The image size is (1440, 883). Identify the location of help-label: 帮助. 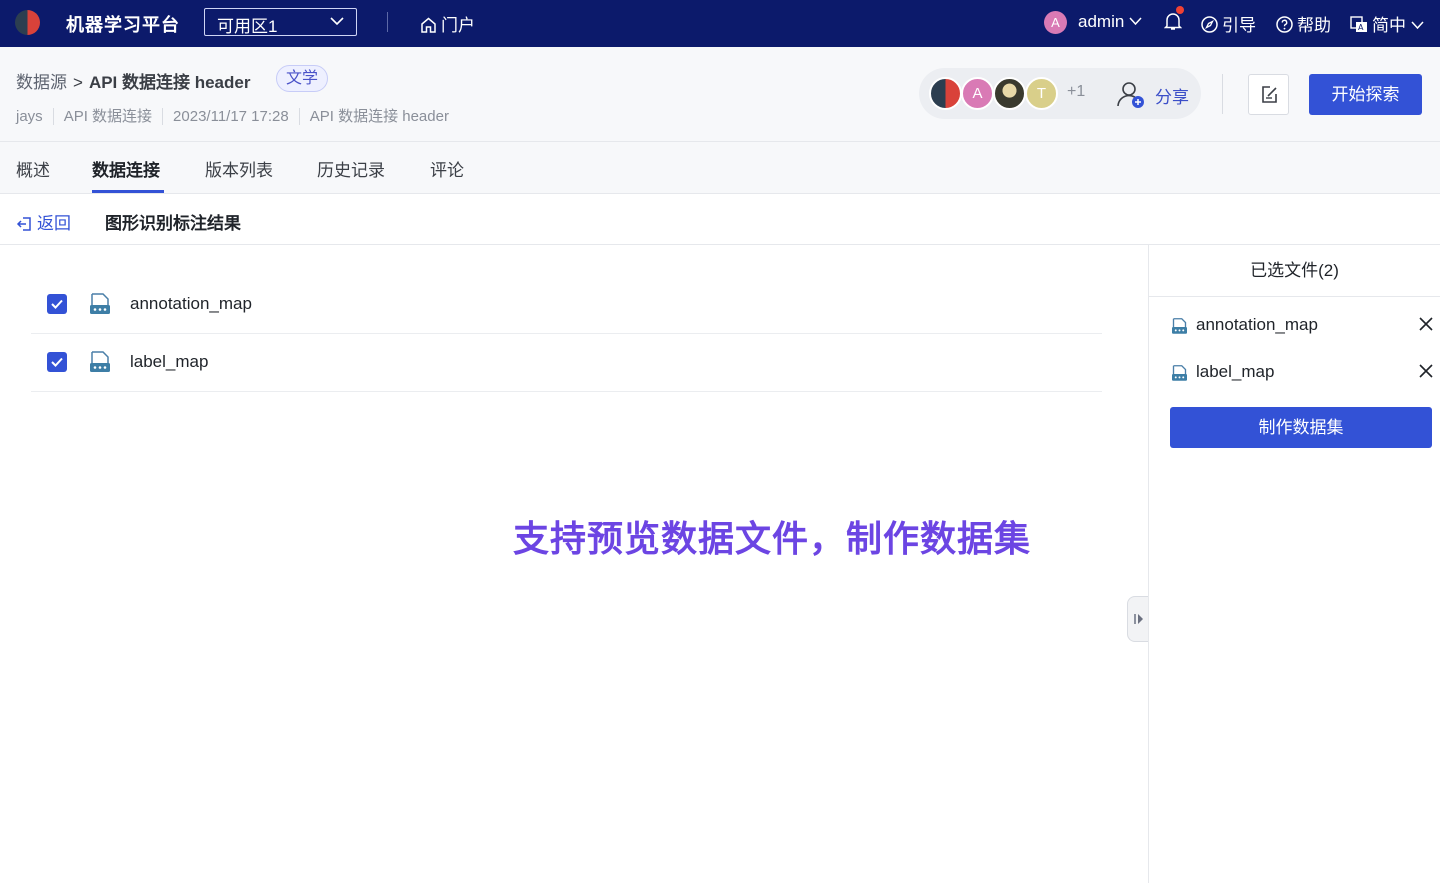
(1314, 25).